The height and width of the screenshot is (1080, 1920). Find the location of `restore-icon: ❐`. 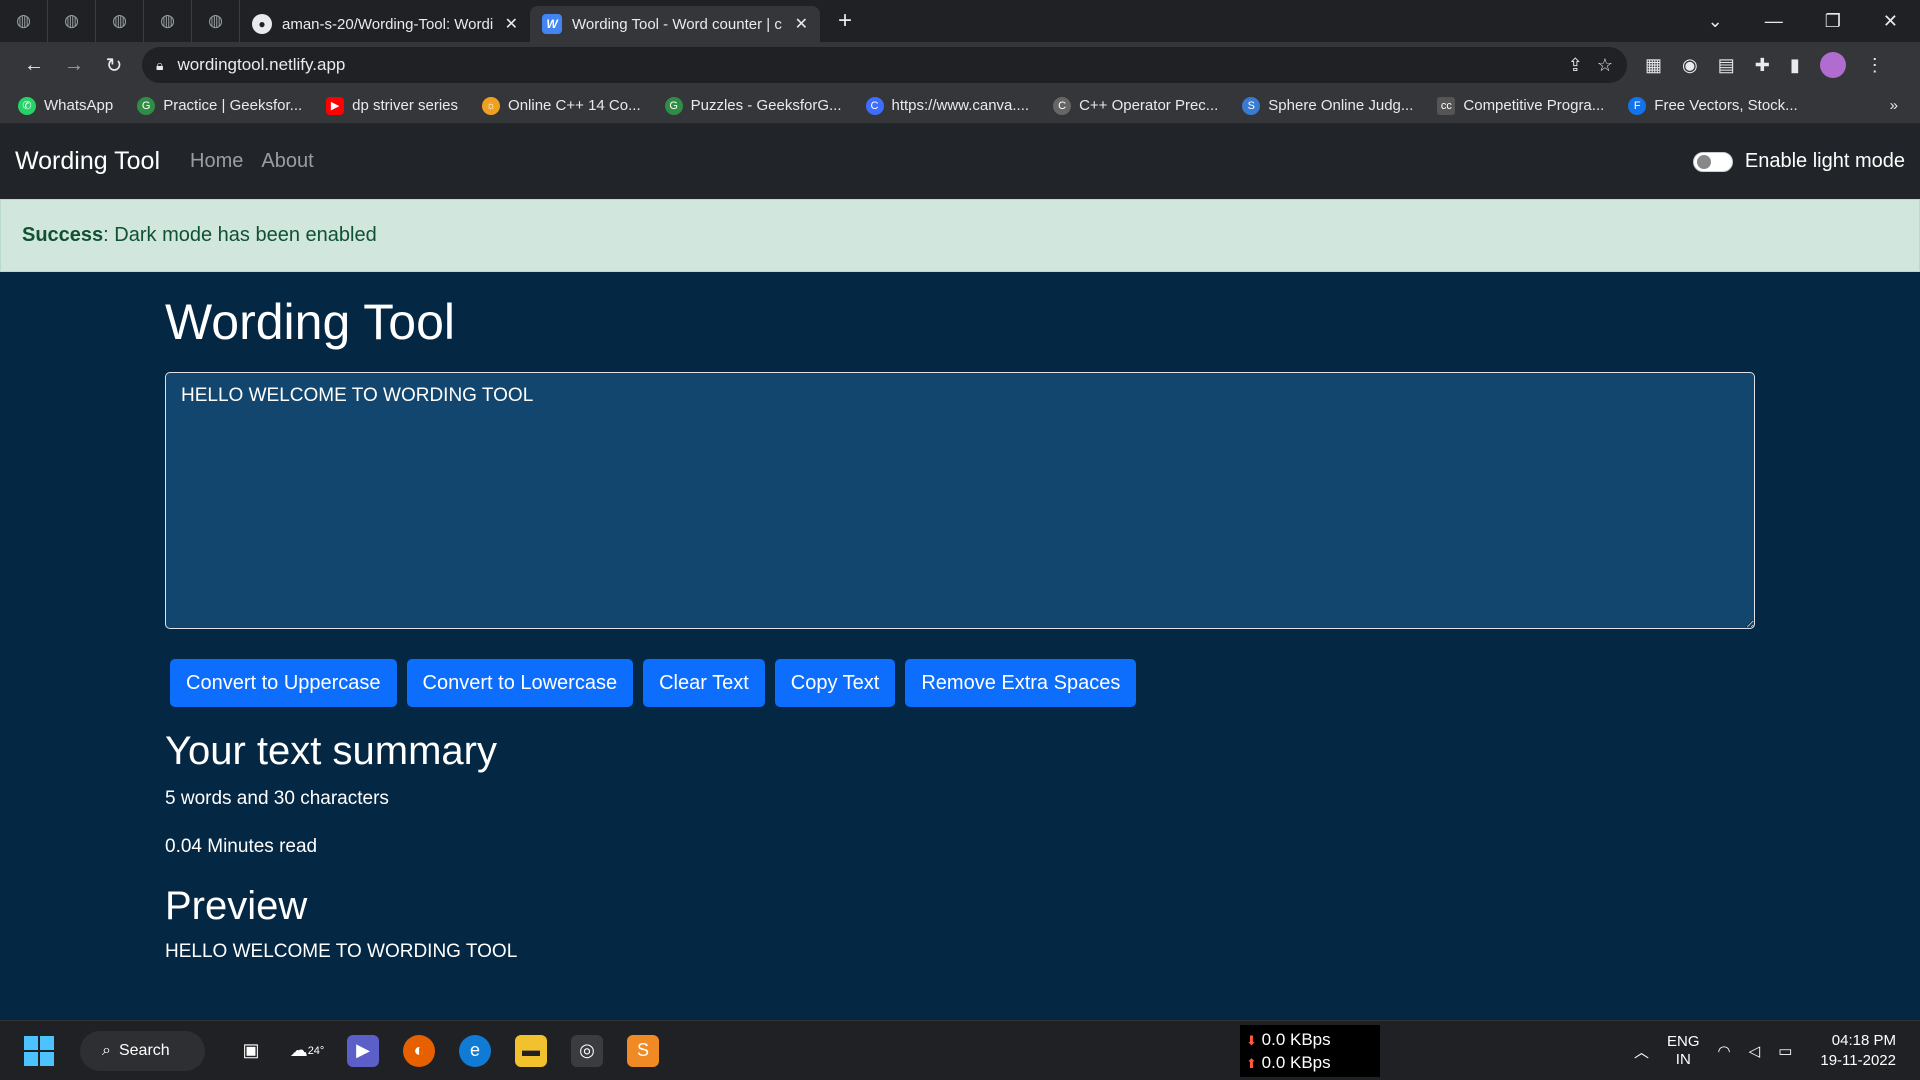

restore-icon: ❐ is located at coordinates (1833, 21).